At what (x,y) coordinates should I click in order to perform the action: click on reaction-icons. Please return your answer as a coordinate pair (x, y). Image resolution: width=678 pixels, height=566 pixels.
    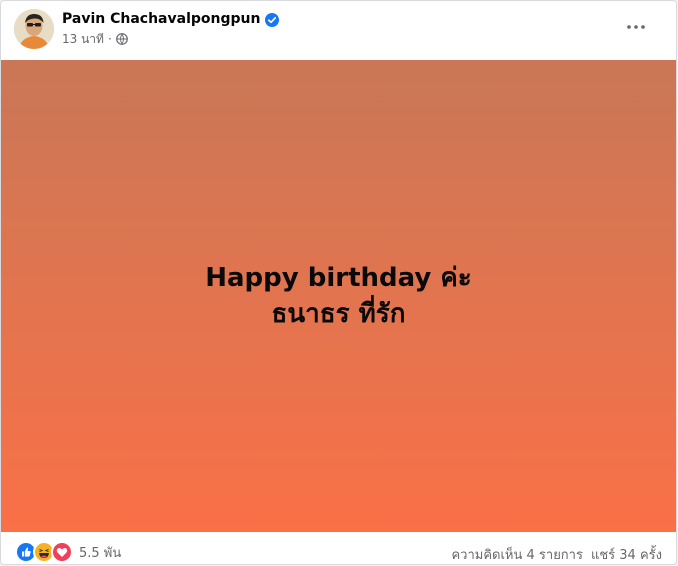
    Looking at the image, I should click on (44, 552).